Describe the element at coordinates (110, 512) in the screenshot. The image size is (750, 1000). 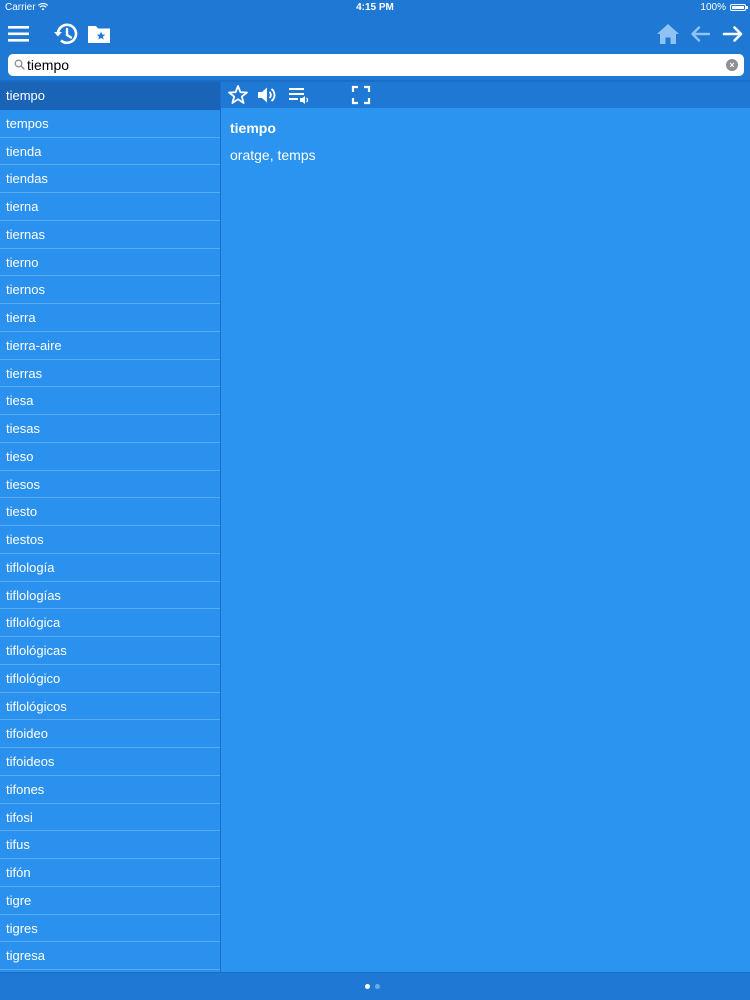
I see `word-list-item: tiesto` at that location.